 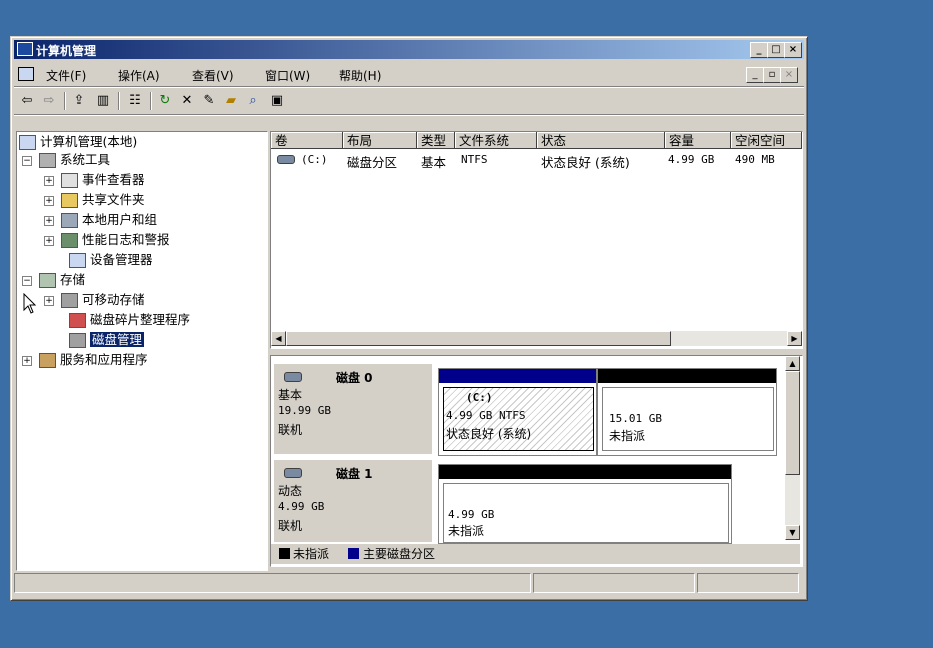 I want to click on drive-icon, so click(x=286, y=159).